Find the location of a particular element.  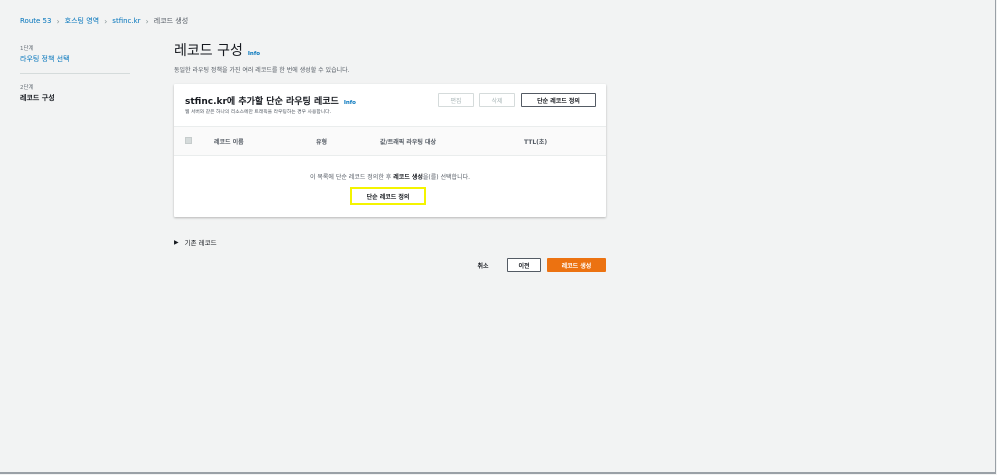

table-header: 레코드 이름 유형 값/트래픽 라우팅 대상 TTL(초) is located at coordinates (390, 141).